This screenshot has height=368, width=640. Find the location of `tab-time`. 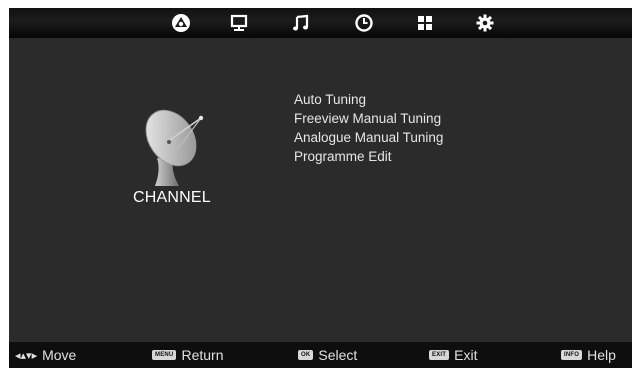

tab-time is located at coordinates (364, 23).